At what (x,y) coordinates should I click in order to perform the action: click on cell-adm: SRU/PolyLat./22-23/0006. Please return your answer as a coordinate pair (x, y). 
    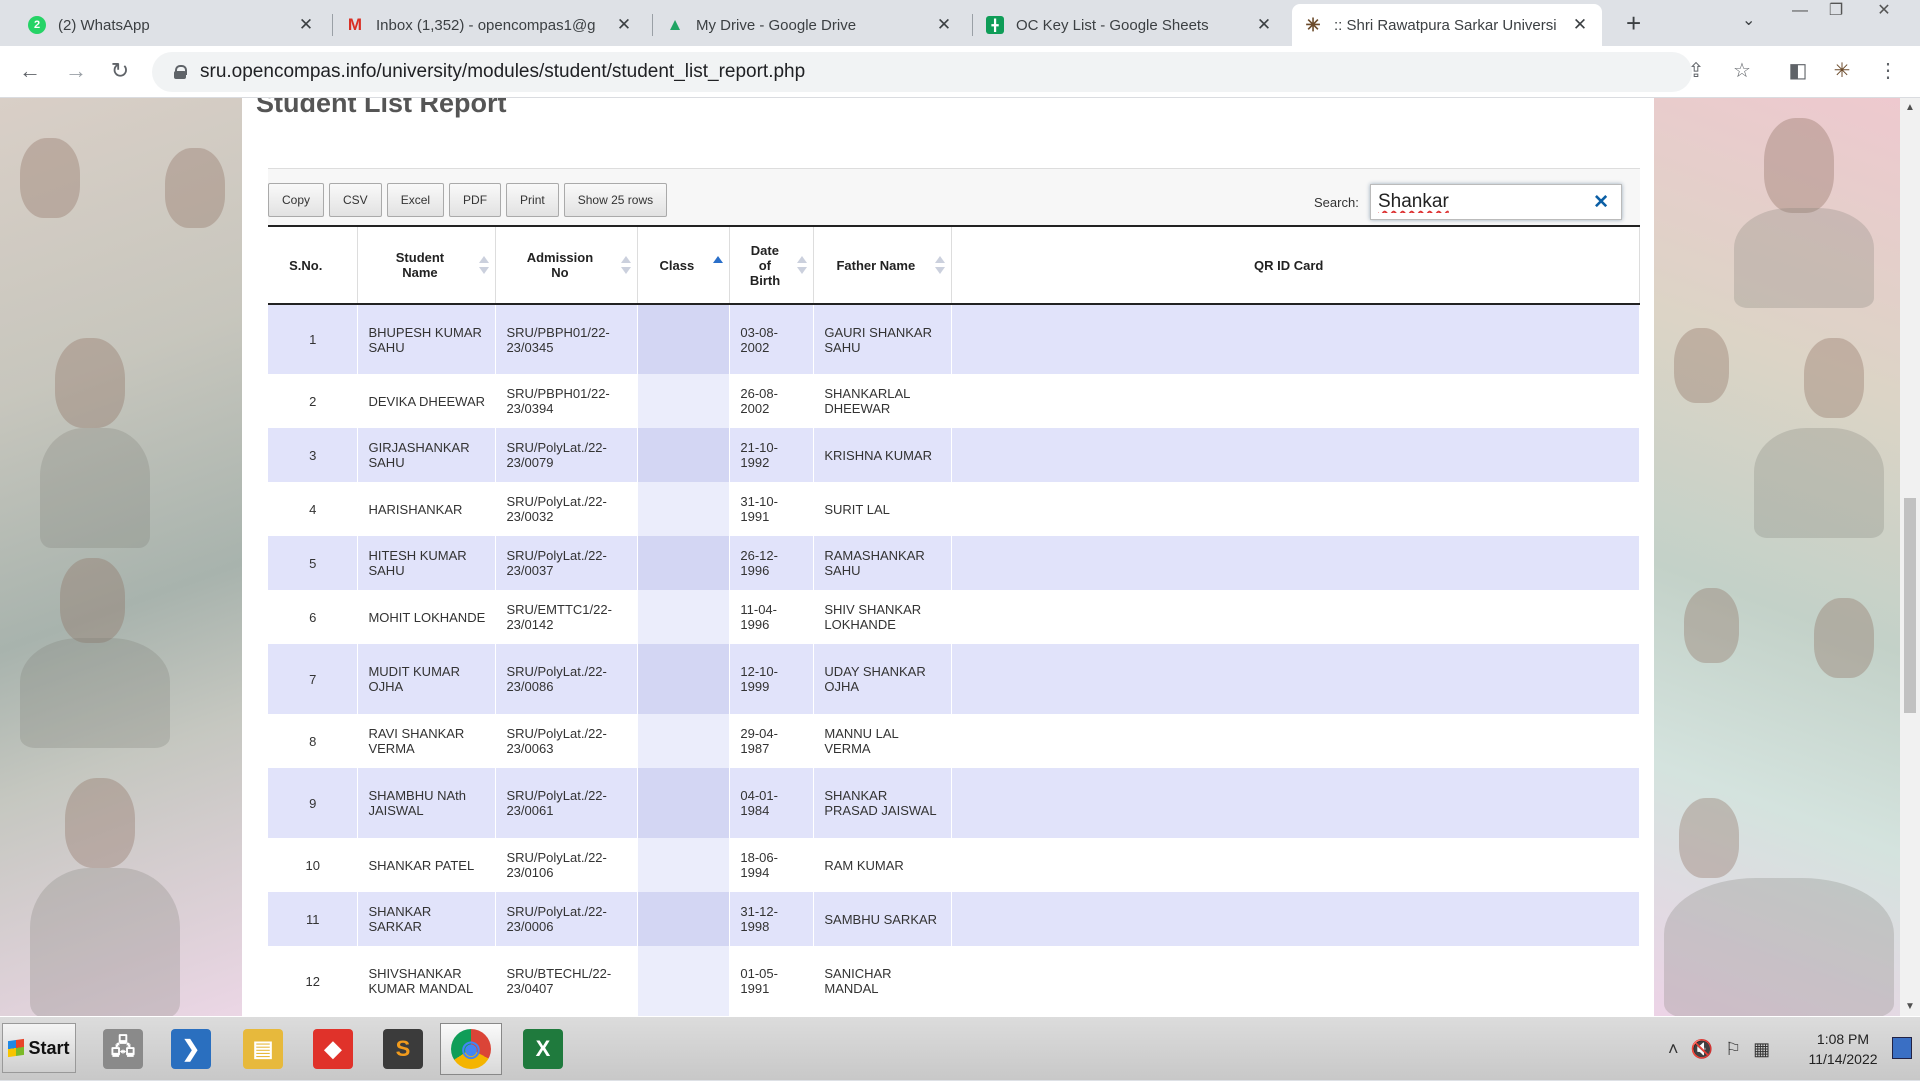
    Looking at the image, I should click on (567, 919).